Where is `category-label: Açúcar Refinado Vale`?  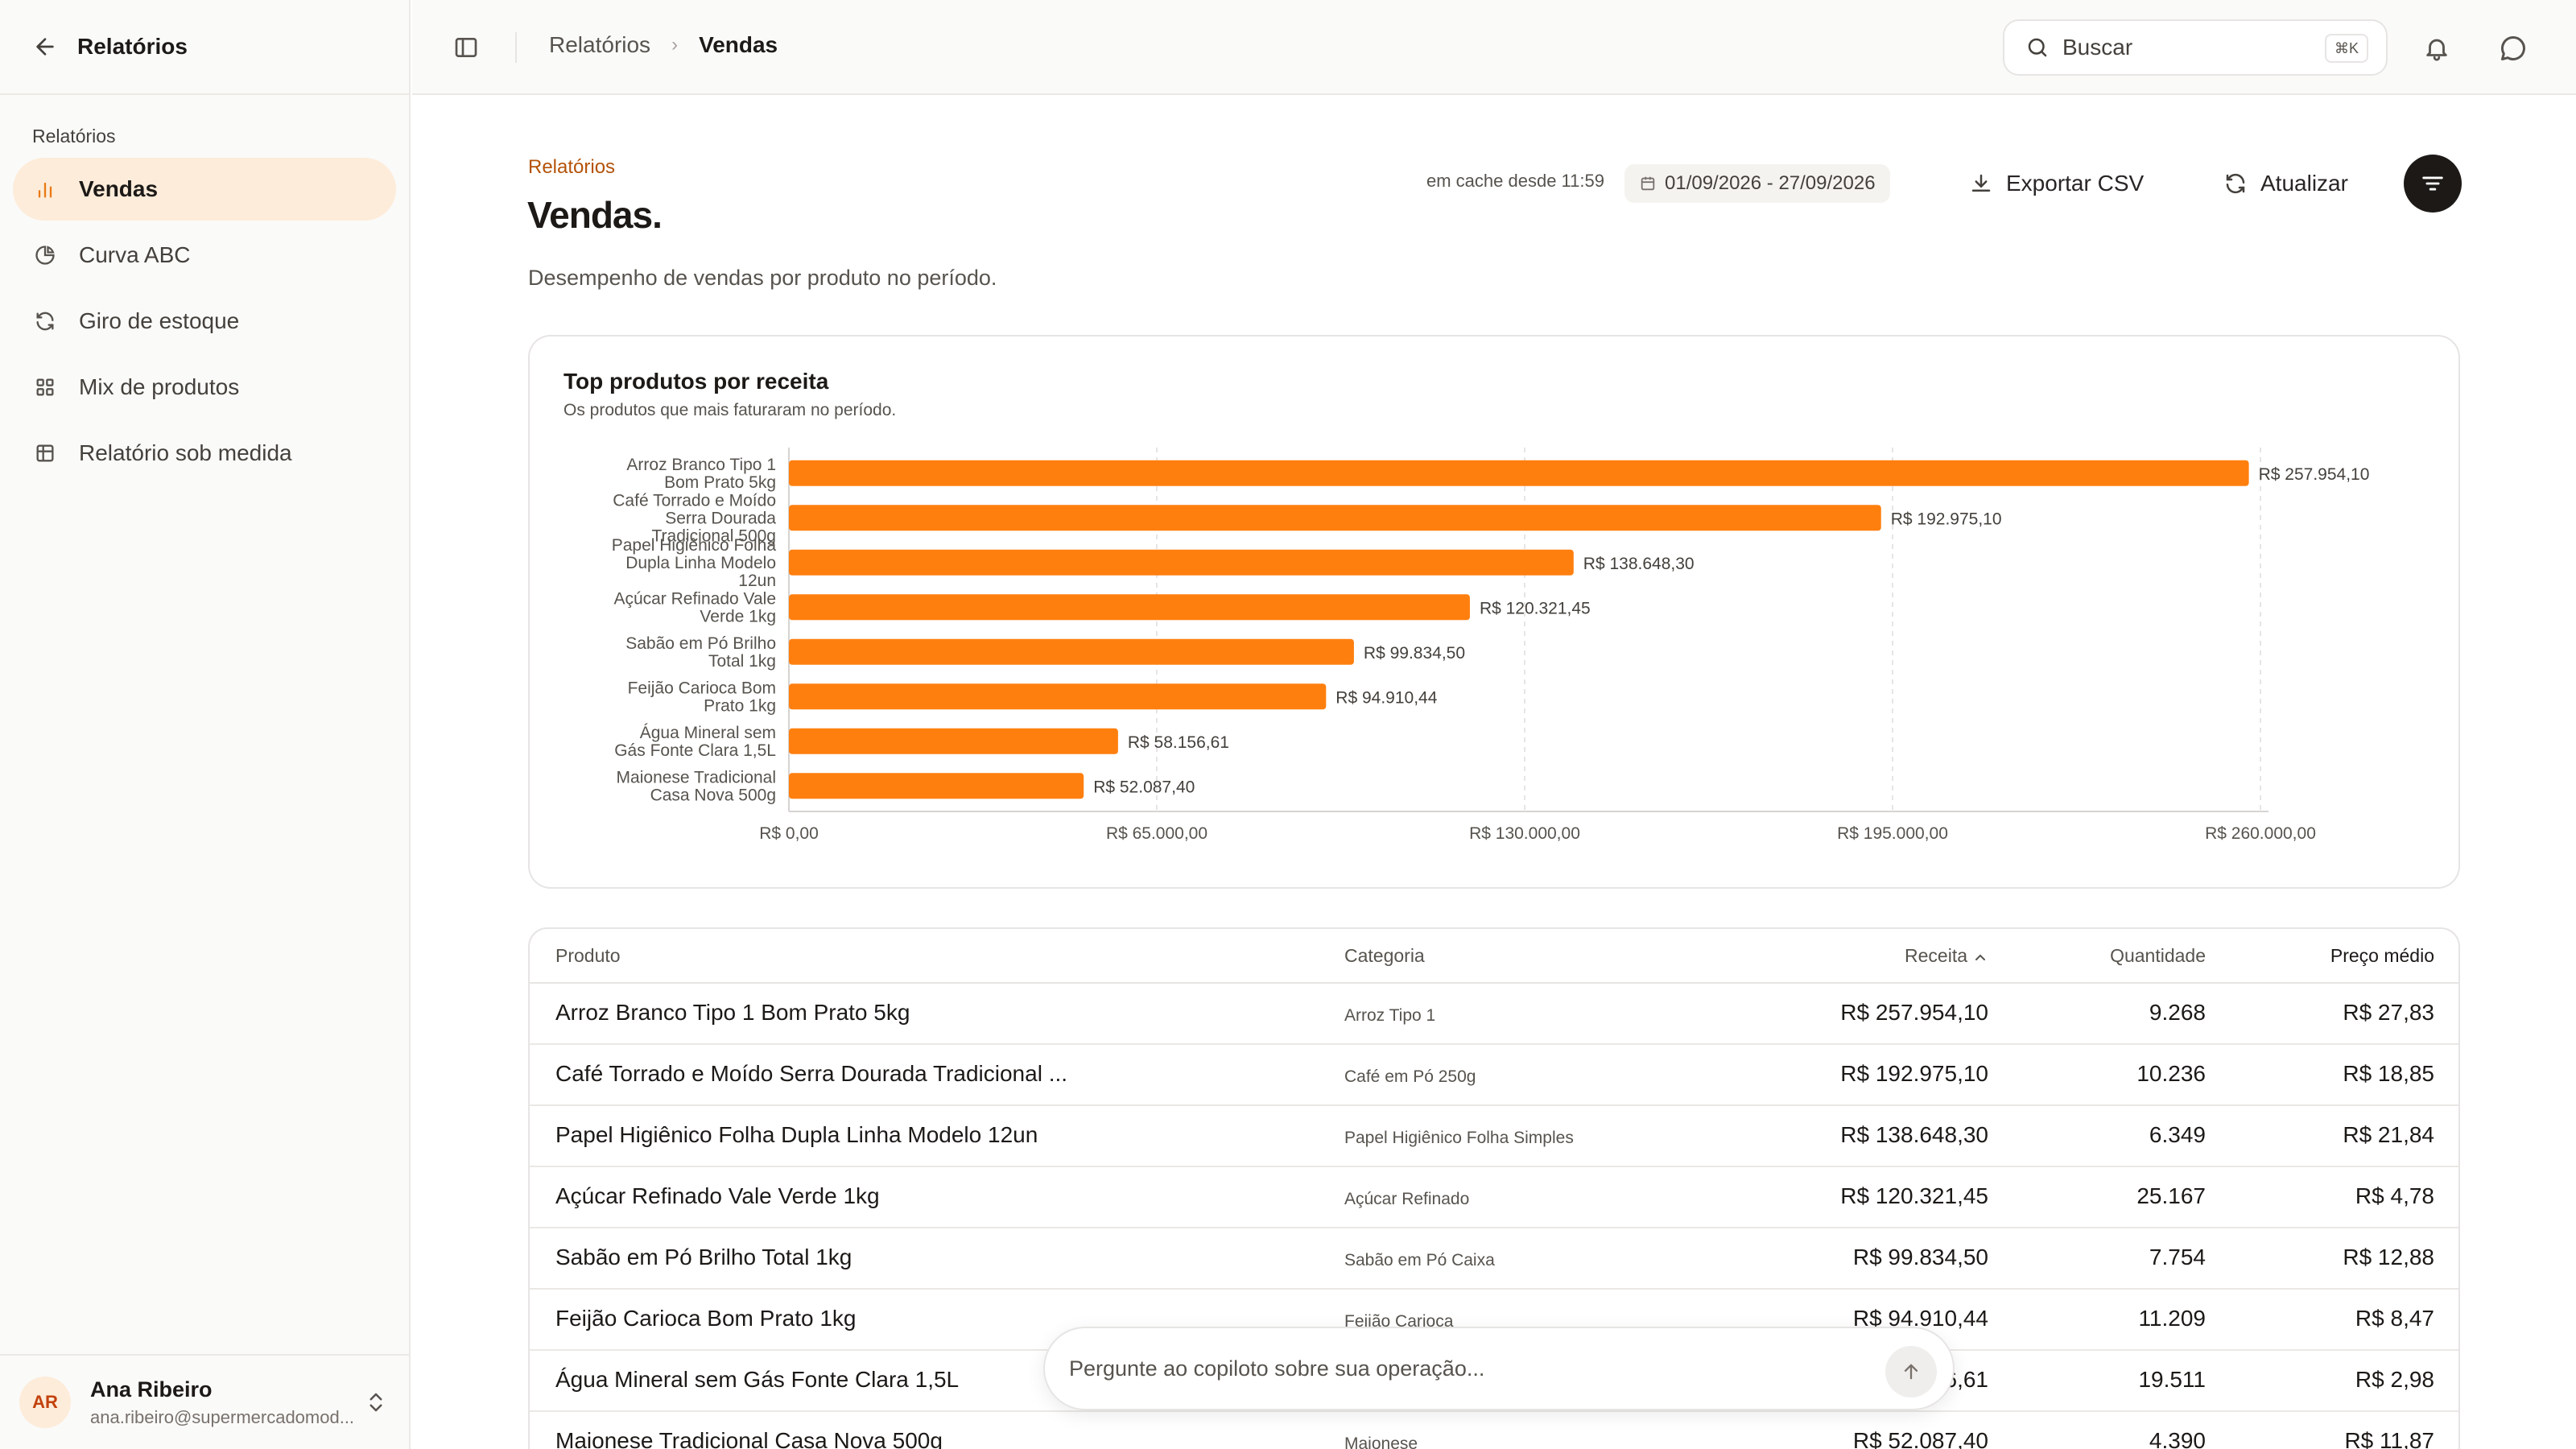
category-label: Açúcar Refinado Vale is located at coordinates (694, 598).